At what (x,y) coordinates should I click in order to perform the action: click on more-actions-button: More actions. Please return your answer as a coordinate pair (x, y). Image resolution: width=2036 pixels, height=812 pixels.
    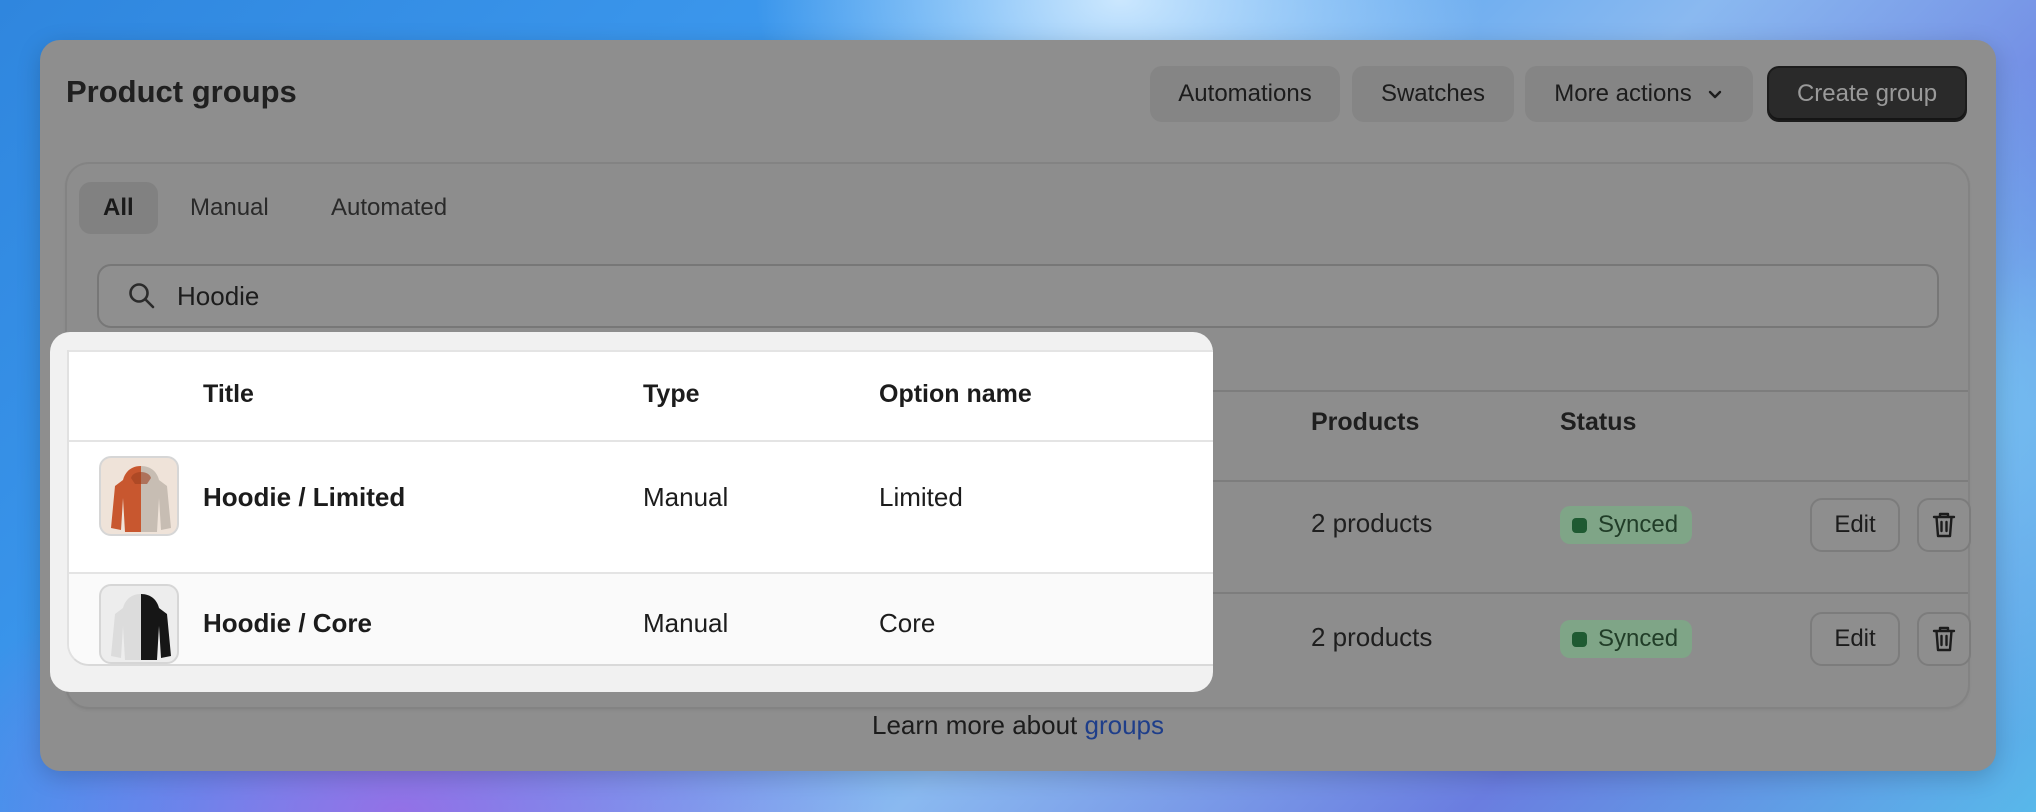
    Looking at the image, I should click on (1639, 94).